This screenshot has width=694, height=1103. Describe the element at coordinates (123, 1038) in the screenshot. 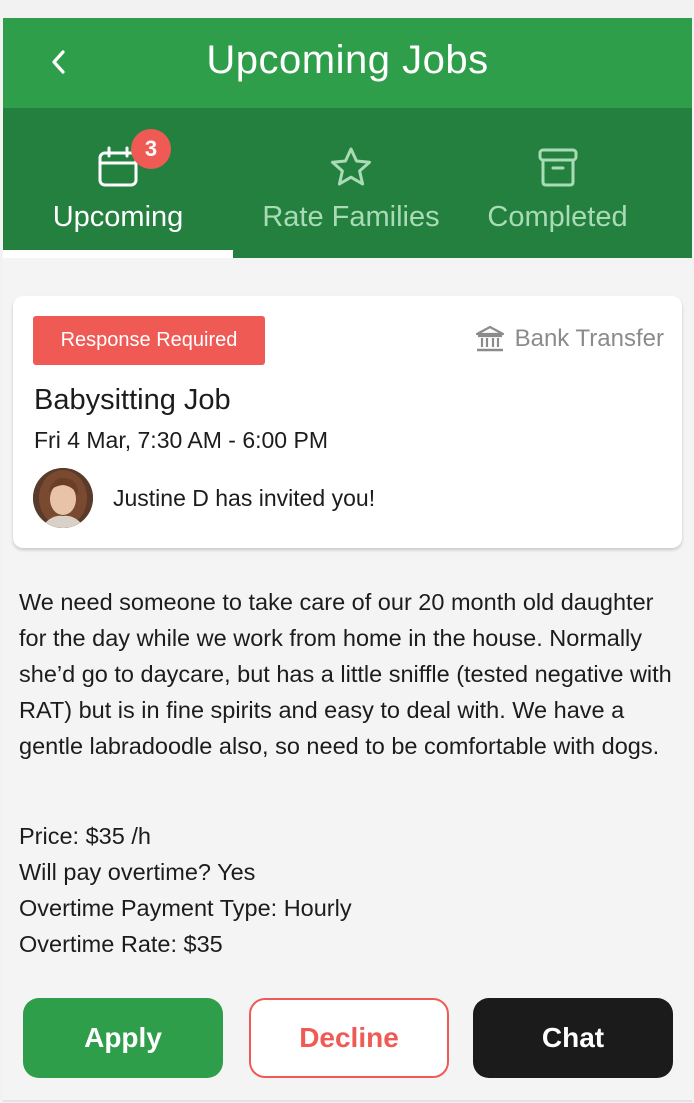

I see `apply-button: Apply` at that location.